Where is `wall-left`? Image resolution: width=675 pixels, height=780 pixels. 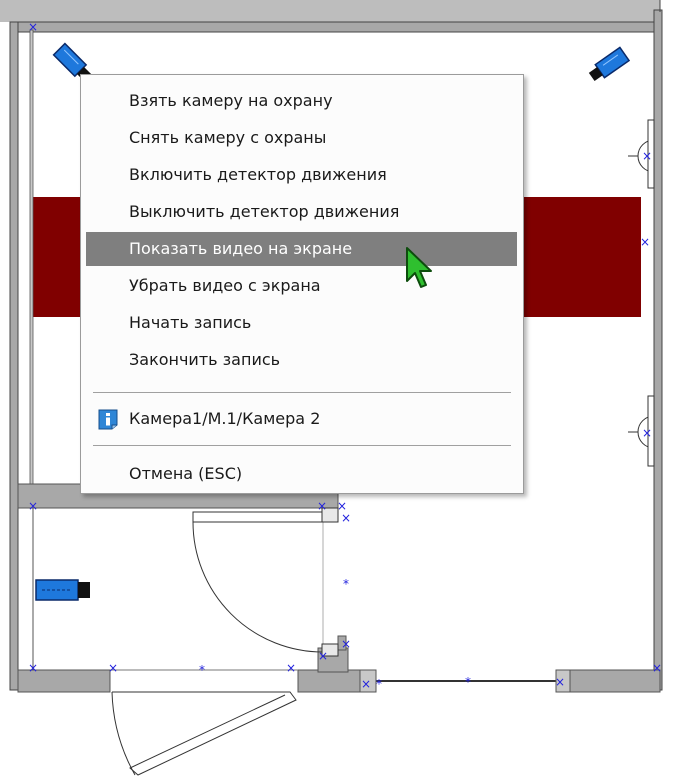
wall-left is located at coordinates (14, 356).